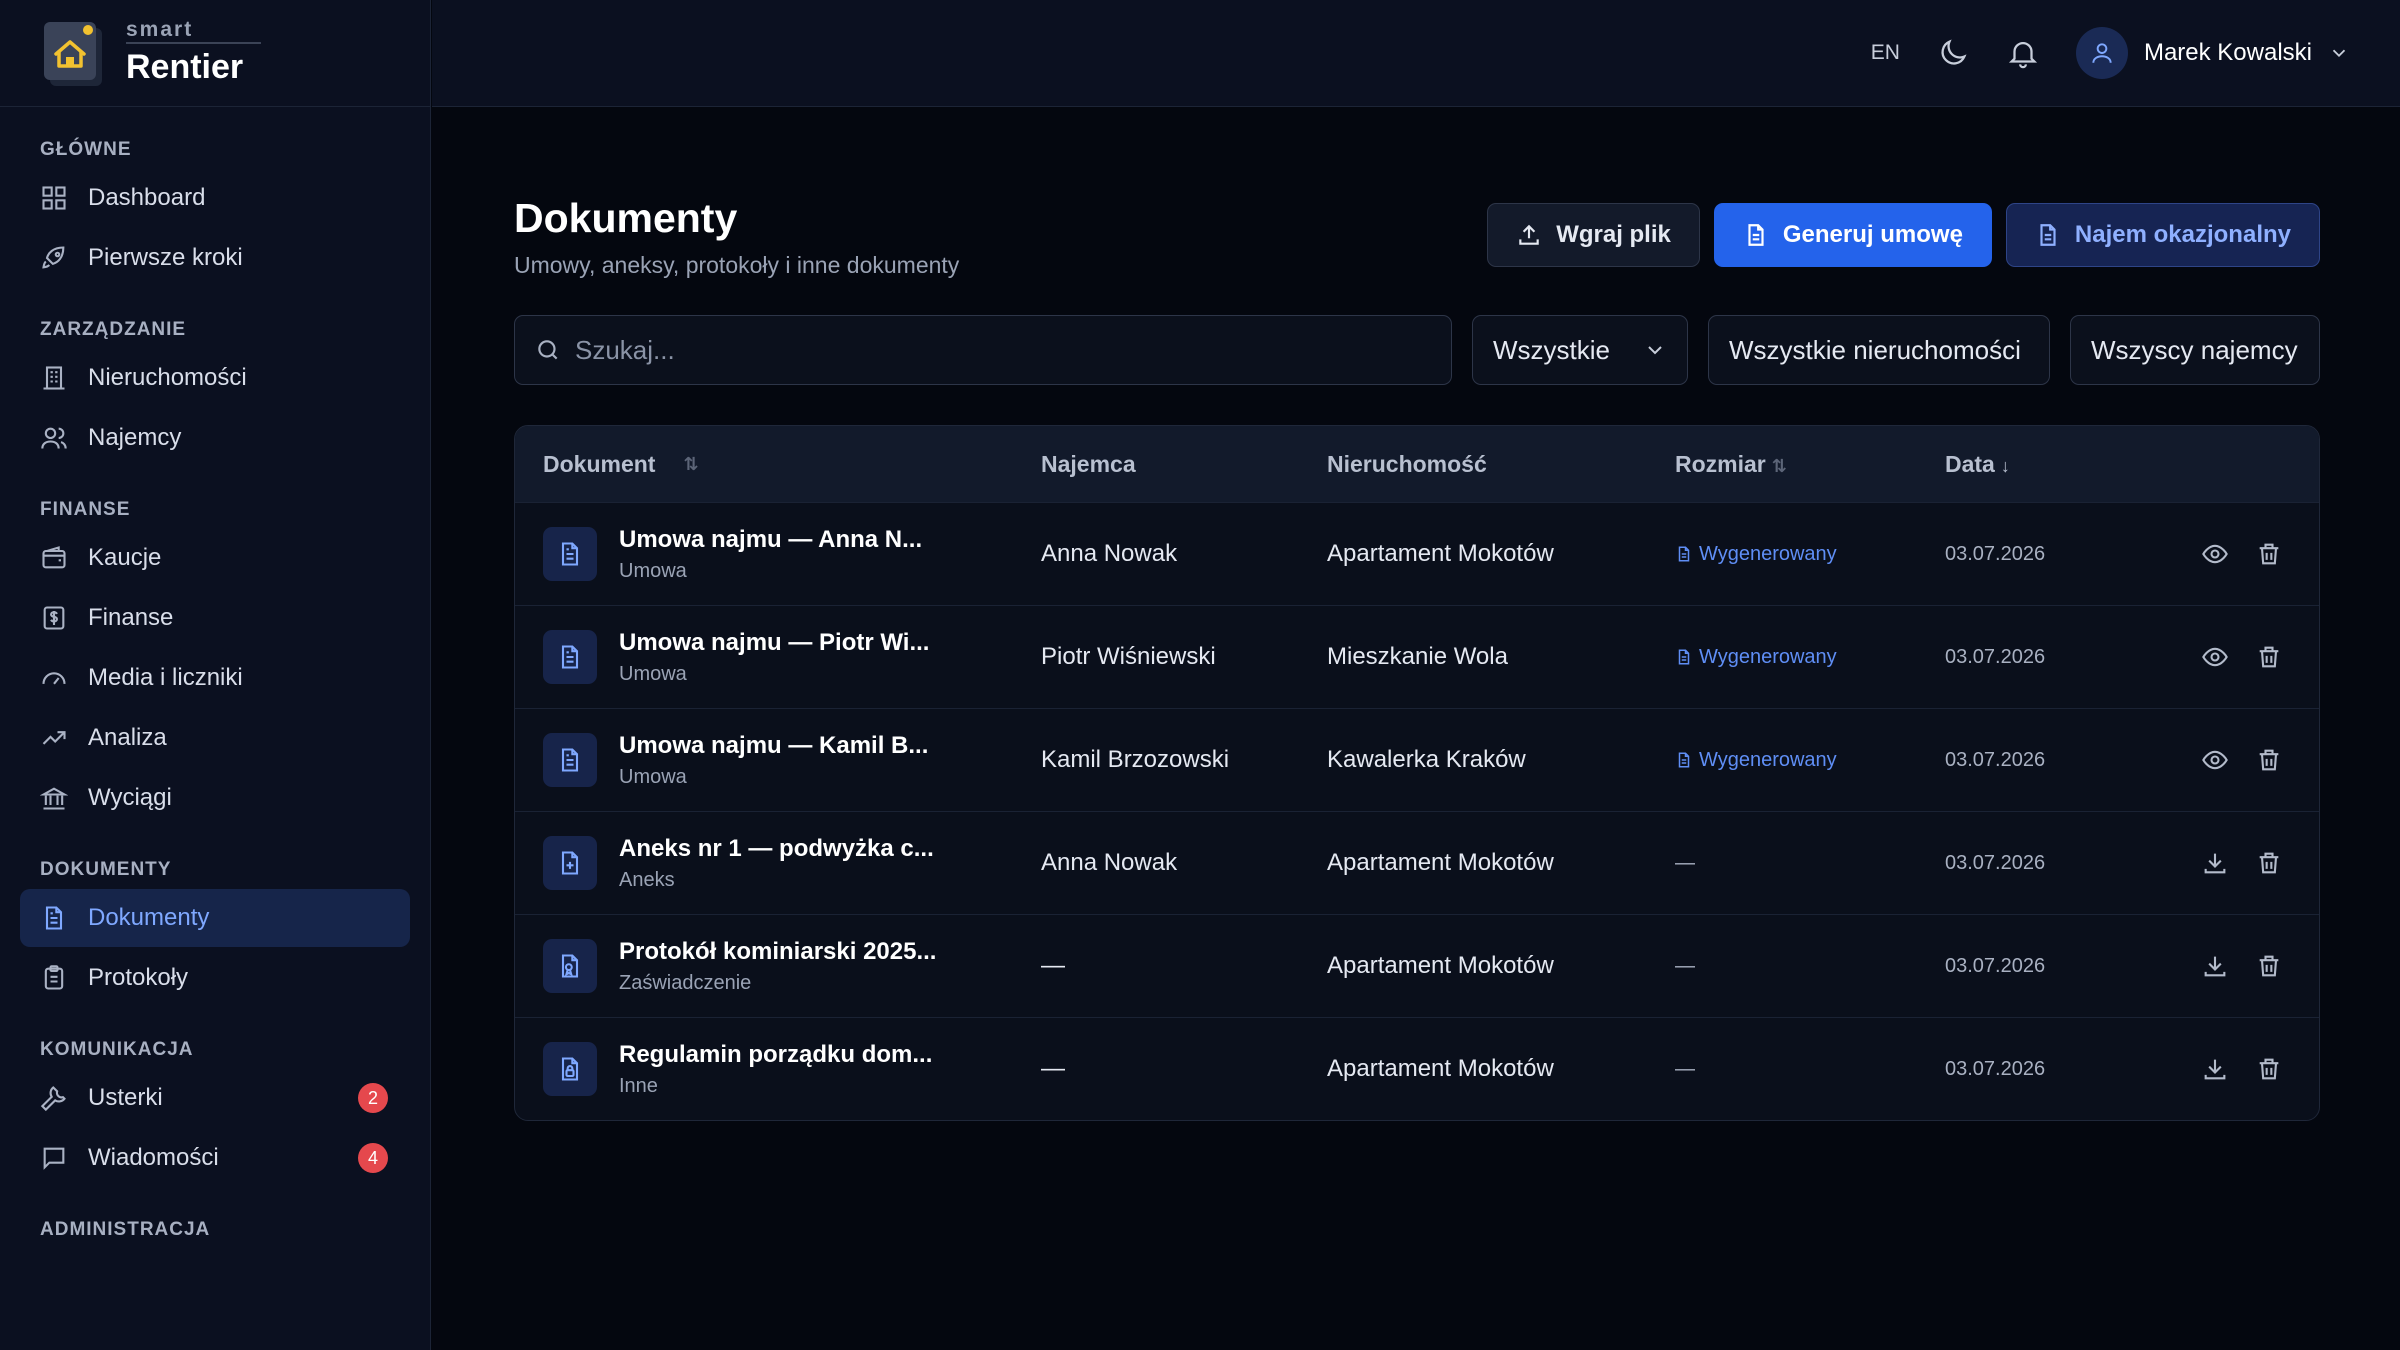  I want to click on sidebar-item-finanse: Finanse, so click(215, 618).